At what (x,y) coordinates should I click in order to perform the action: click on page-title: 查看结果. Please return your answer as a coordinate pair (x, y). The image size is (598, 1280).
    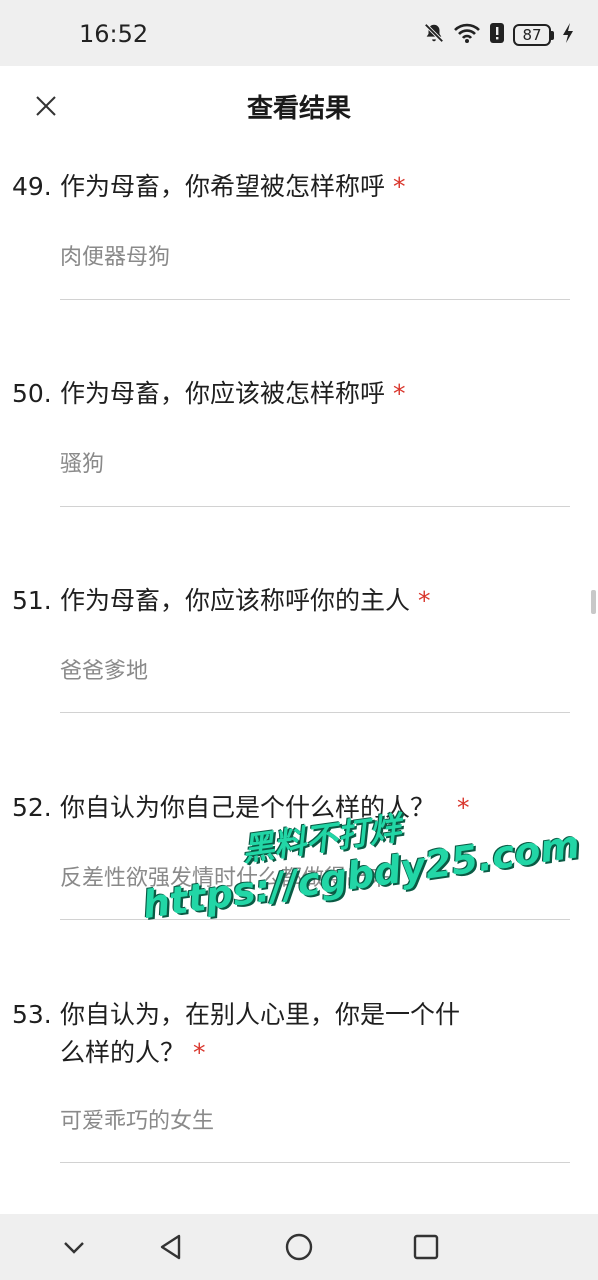
    Looking at the image, I should click on (298, 109).